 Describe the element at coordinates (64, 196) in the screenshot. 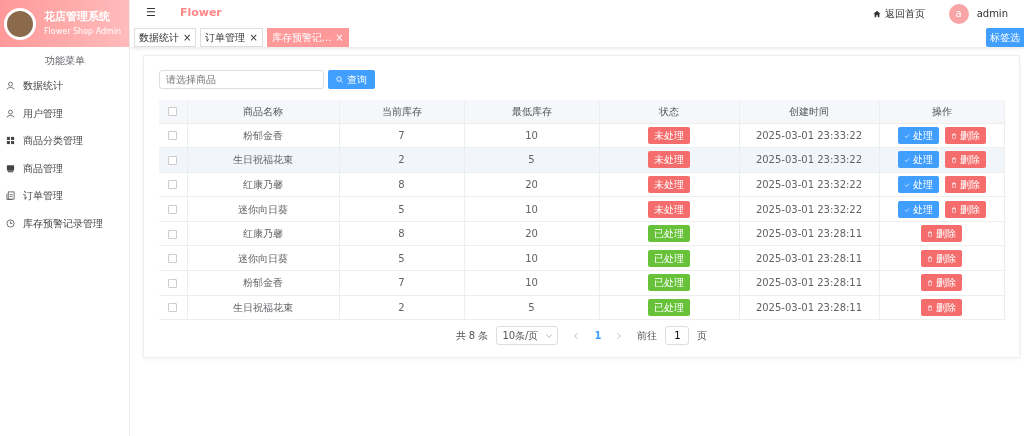

I see `sidebar-item: 订单管理` at that location.